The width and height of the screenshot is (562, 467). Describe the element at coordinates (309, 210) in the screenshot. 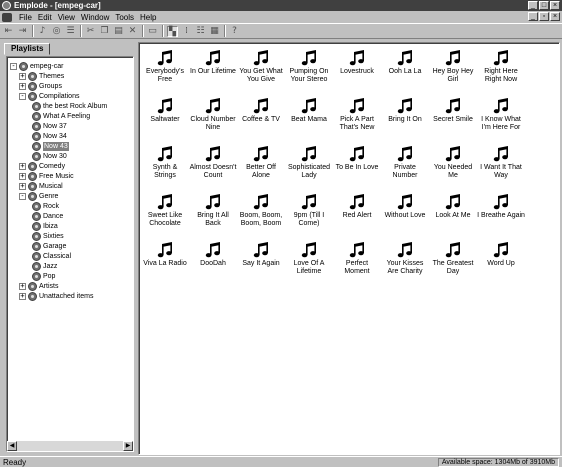

I see `track-item: 9pm (Till I Come)` at that location.